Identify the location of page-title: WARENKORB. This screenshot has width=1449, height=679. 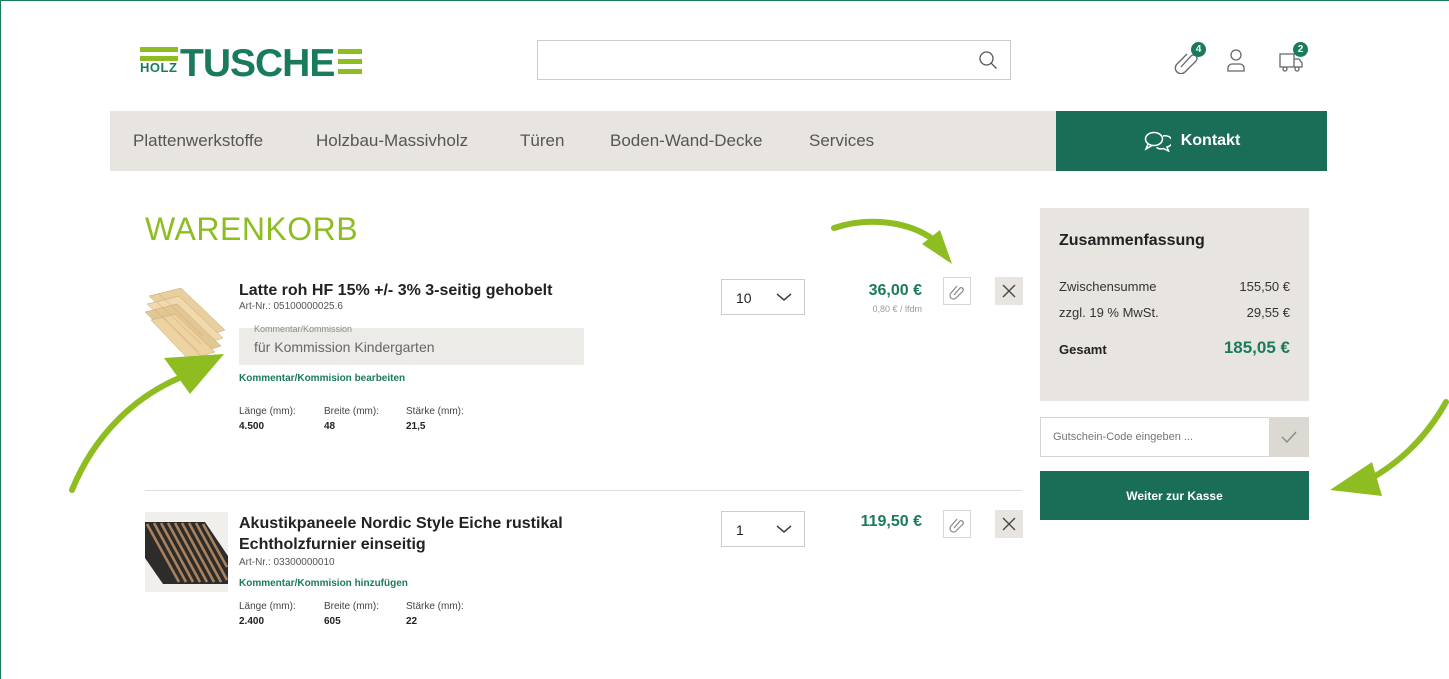
(252, 229).